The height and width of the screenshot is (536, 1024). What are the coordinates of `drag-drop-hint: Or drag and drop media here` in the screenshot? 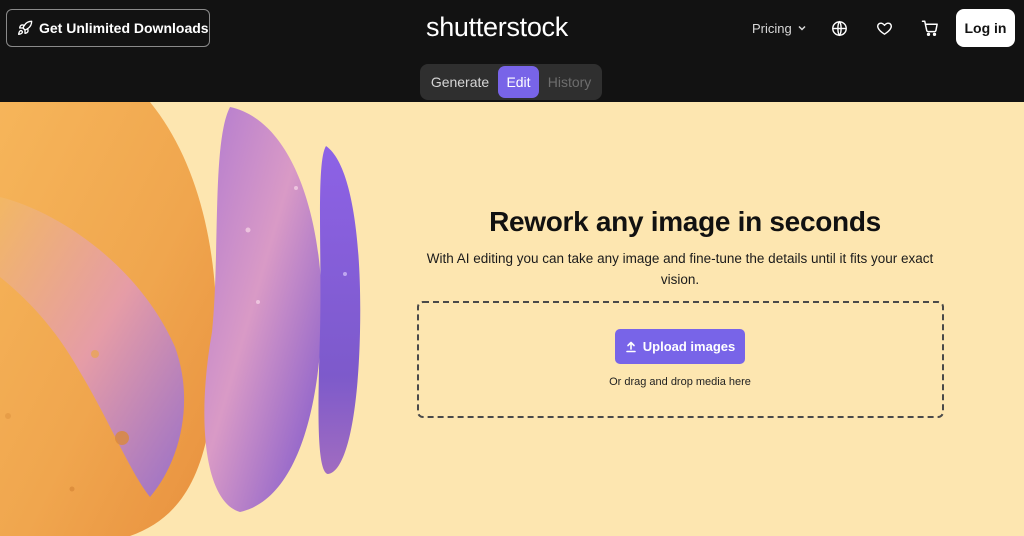 It's located at (680, 382).